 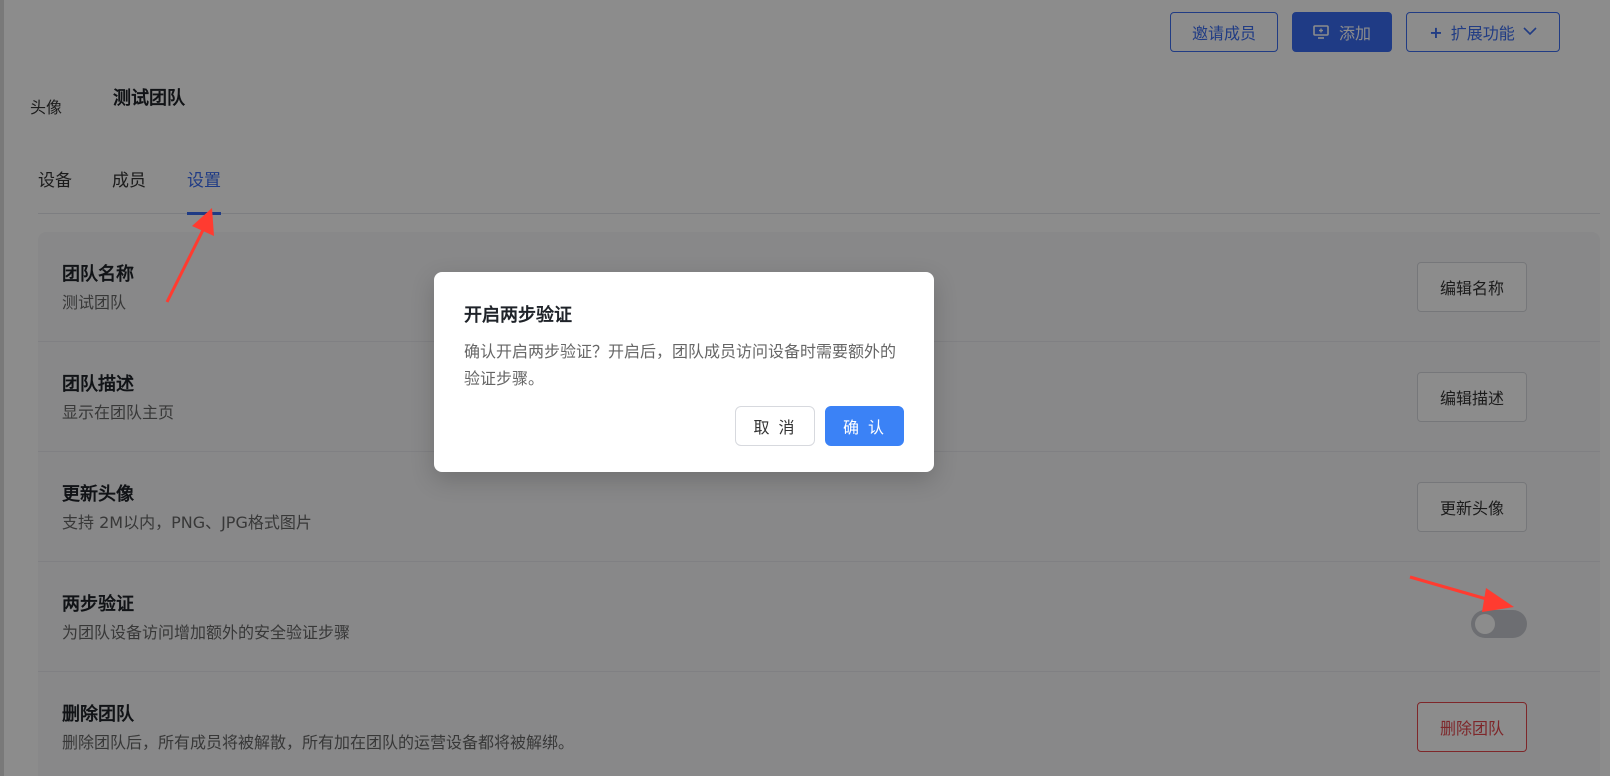 What do you see at coordinates (680, 365) in the screenshot?
I see `dialog-body: 确认开启两步验证？开启后，团队成员访问设备时需要额外的验证步骤。` at bounding box center [680, 365].